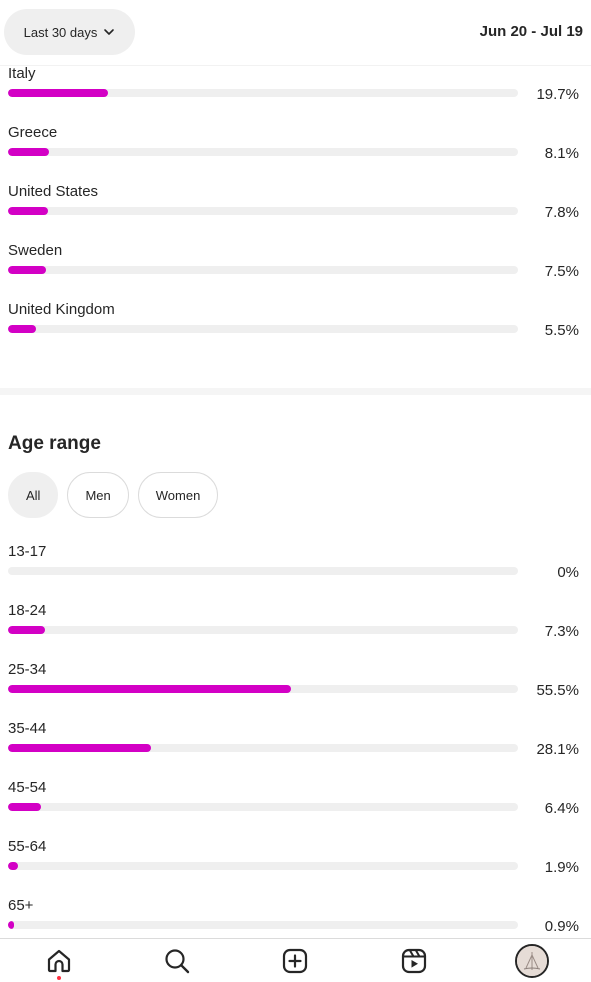 This screenshot has width=591, height=982. What do you see at coordinates (557, 749) in the screenshot?
I see `age-percentage: 28.1%` at bounding box center [557, 749].